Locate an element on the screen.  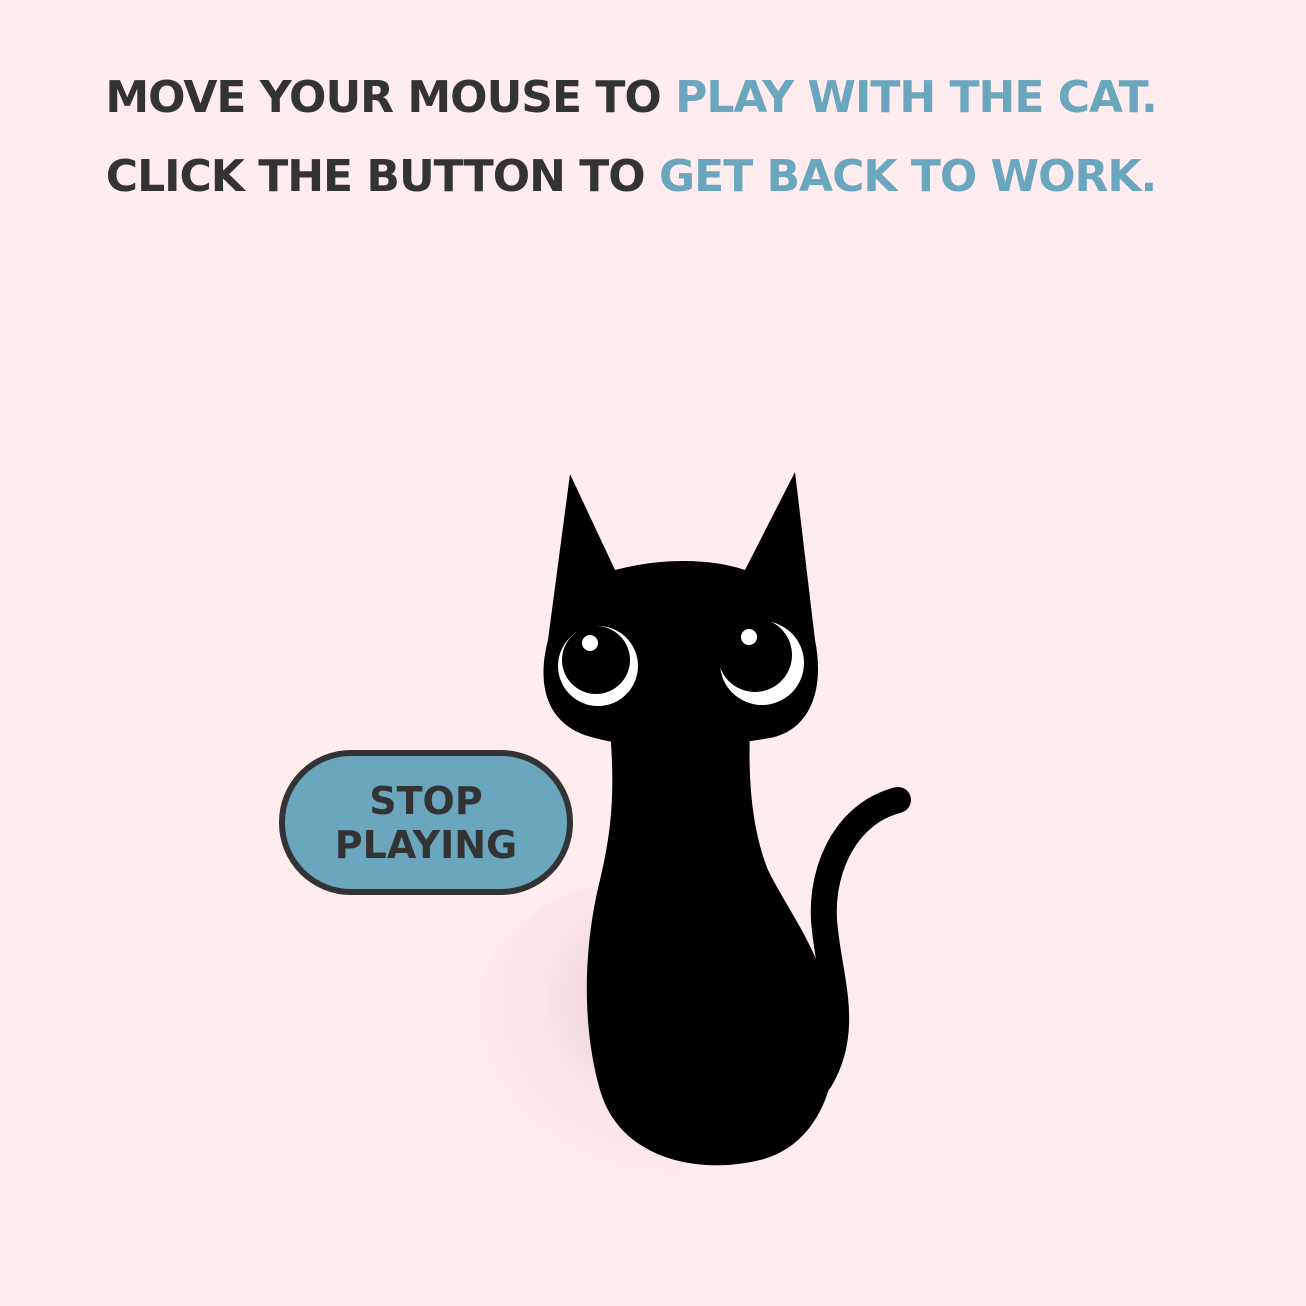
cat-left-eye is located at coordinates (598, 666).